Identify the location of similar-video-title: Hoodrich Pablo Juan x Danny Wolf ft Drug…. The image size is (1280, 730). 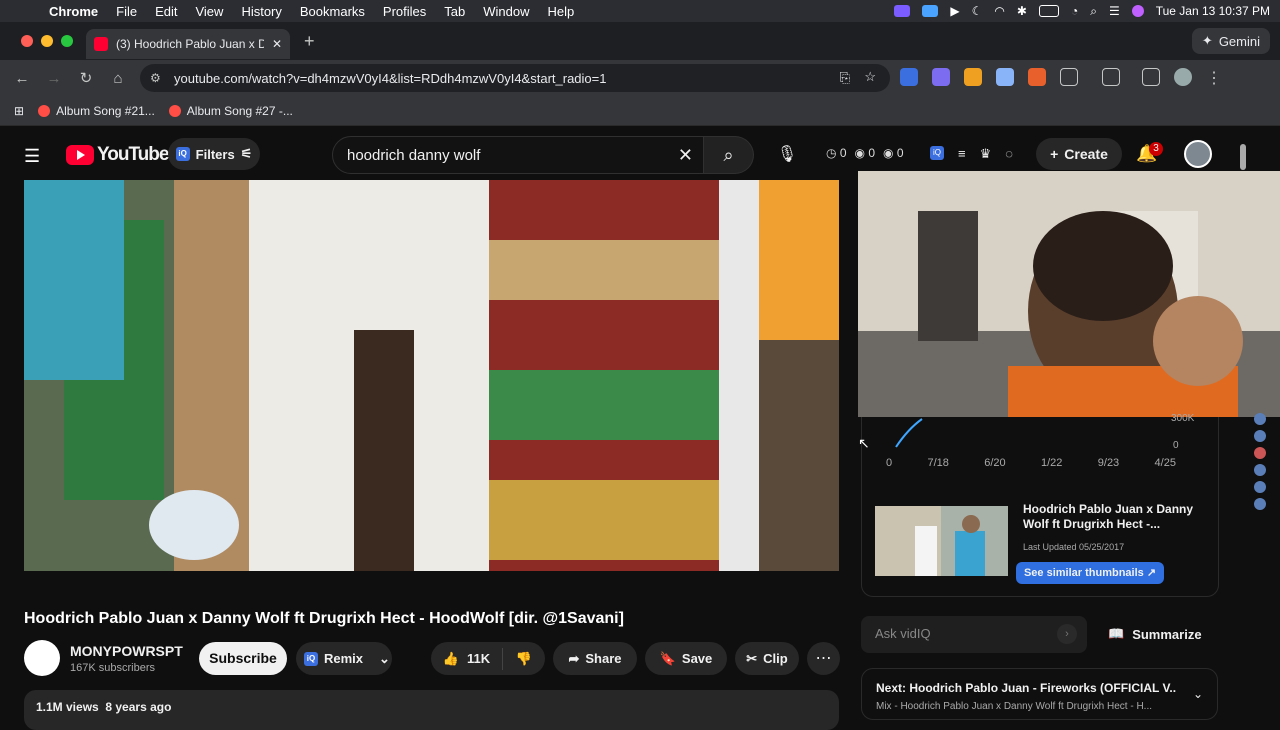
(1113, 517).